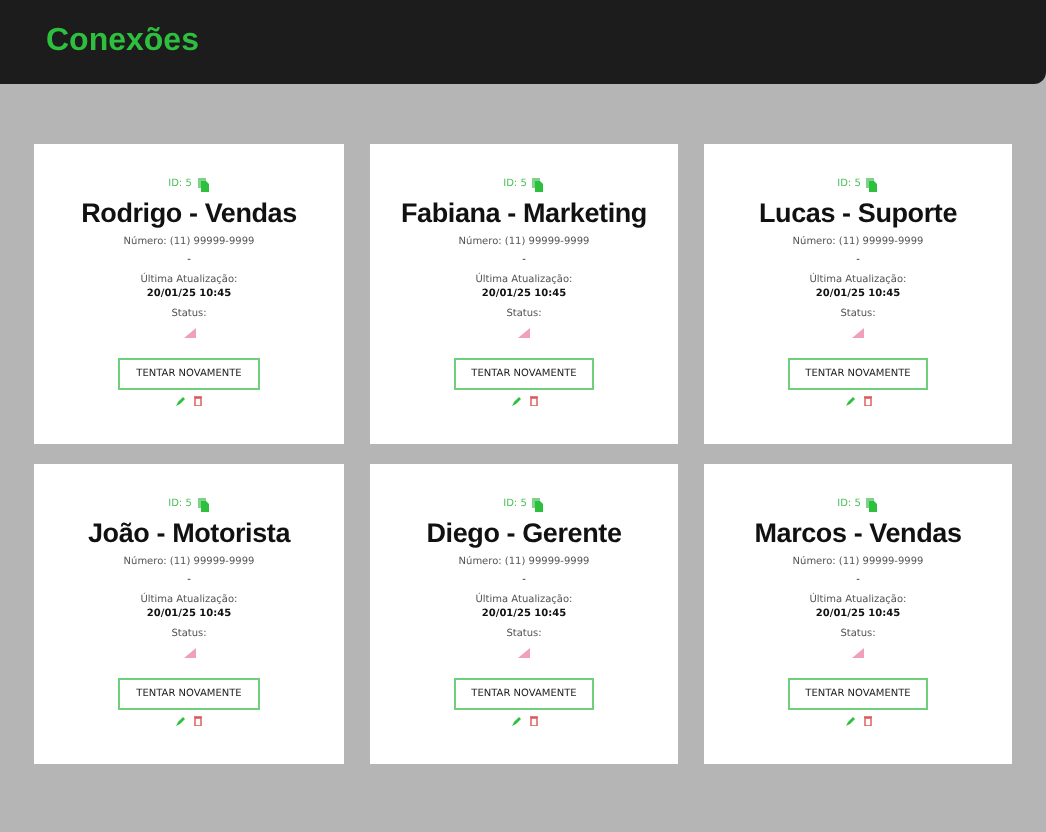  I want to click on connection-name: Marcos - Vendas, so click(858, 533).